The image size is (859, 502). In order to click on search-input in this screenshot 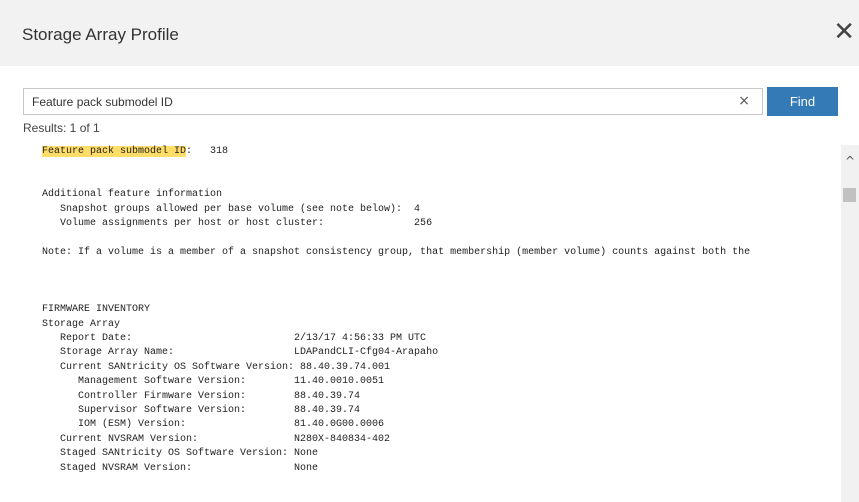, I will do `click(374, 101)`.